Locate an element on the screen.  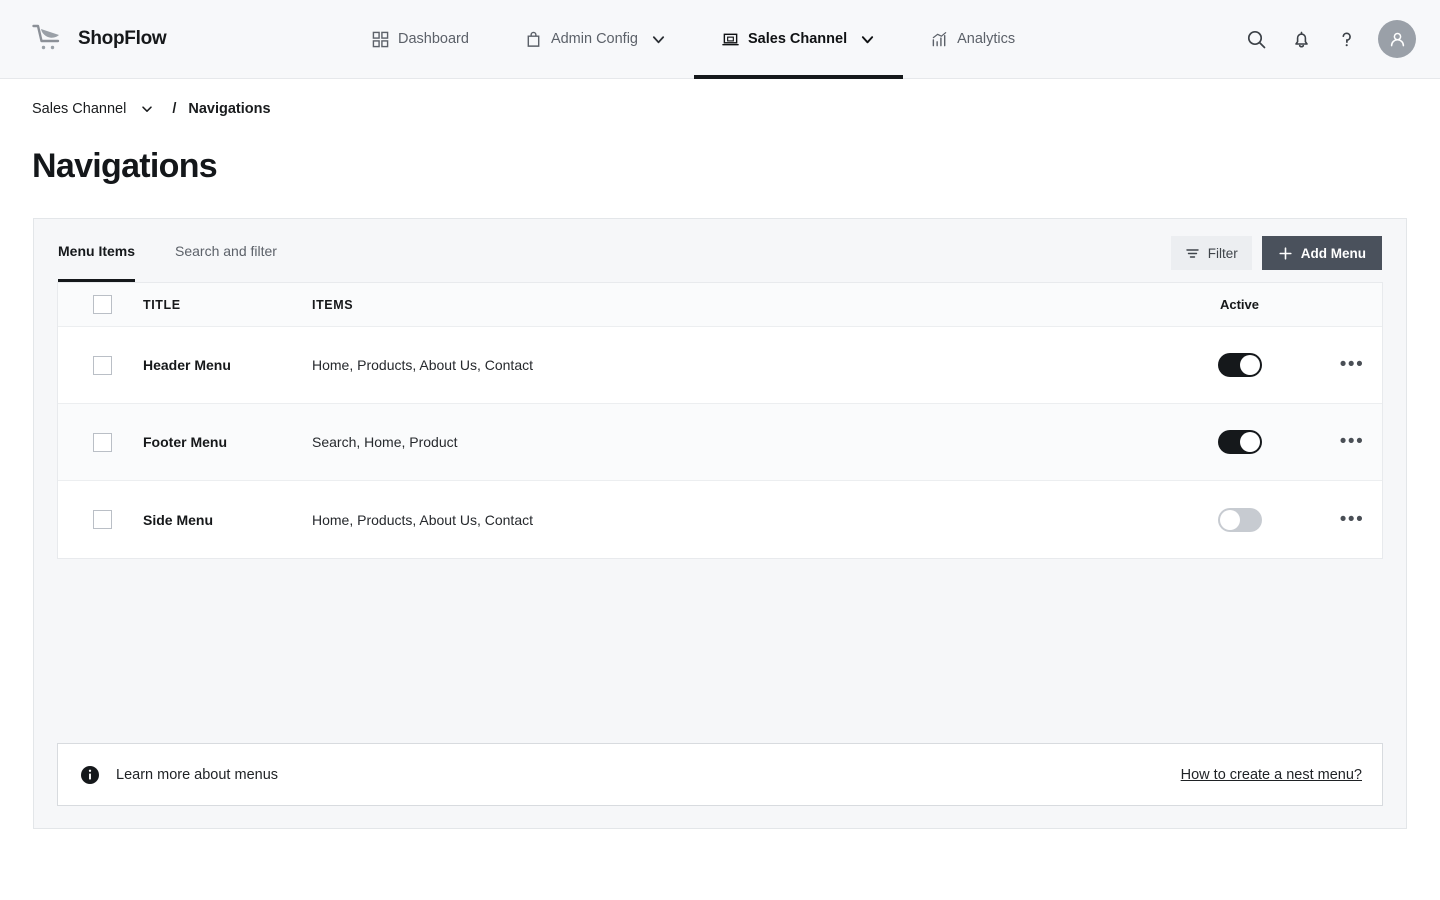
breadcrumb-root-link: Sales Channel is located at coordinates (79, 109).